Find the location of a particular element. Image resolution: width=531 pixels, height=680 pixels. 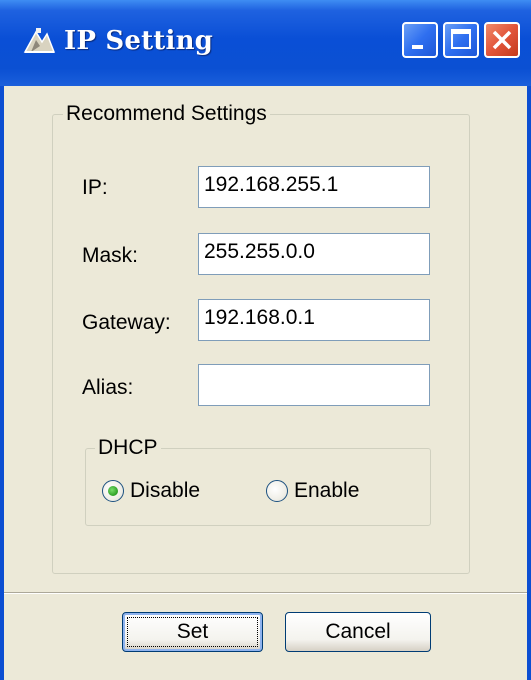

maximize-button is located at coordinates (461, 40).